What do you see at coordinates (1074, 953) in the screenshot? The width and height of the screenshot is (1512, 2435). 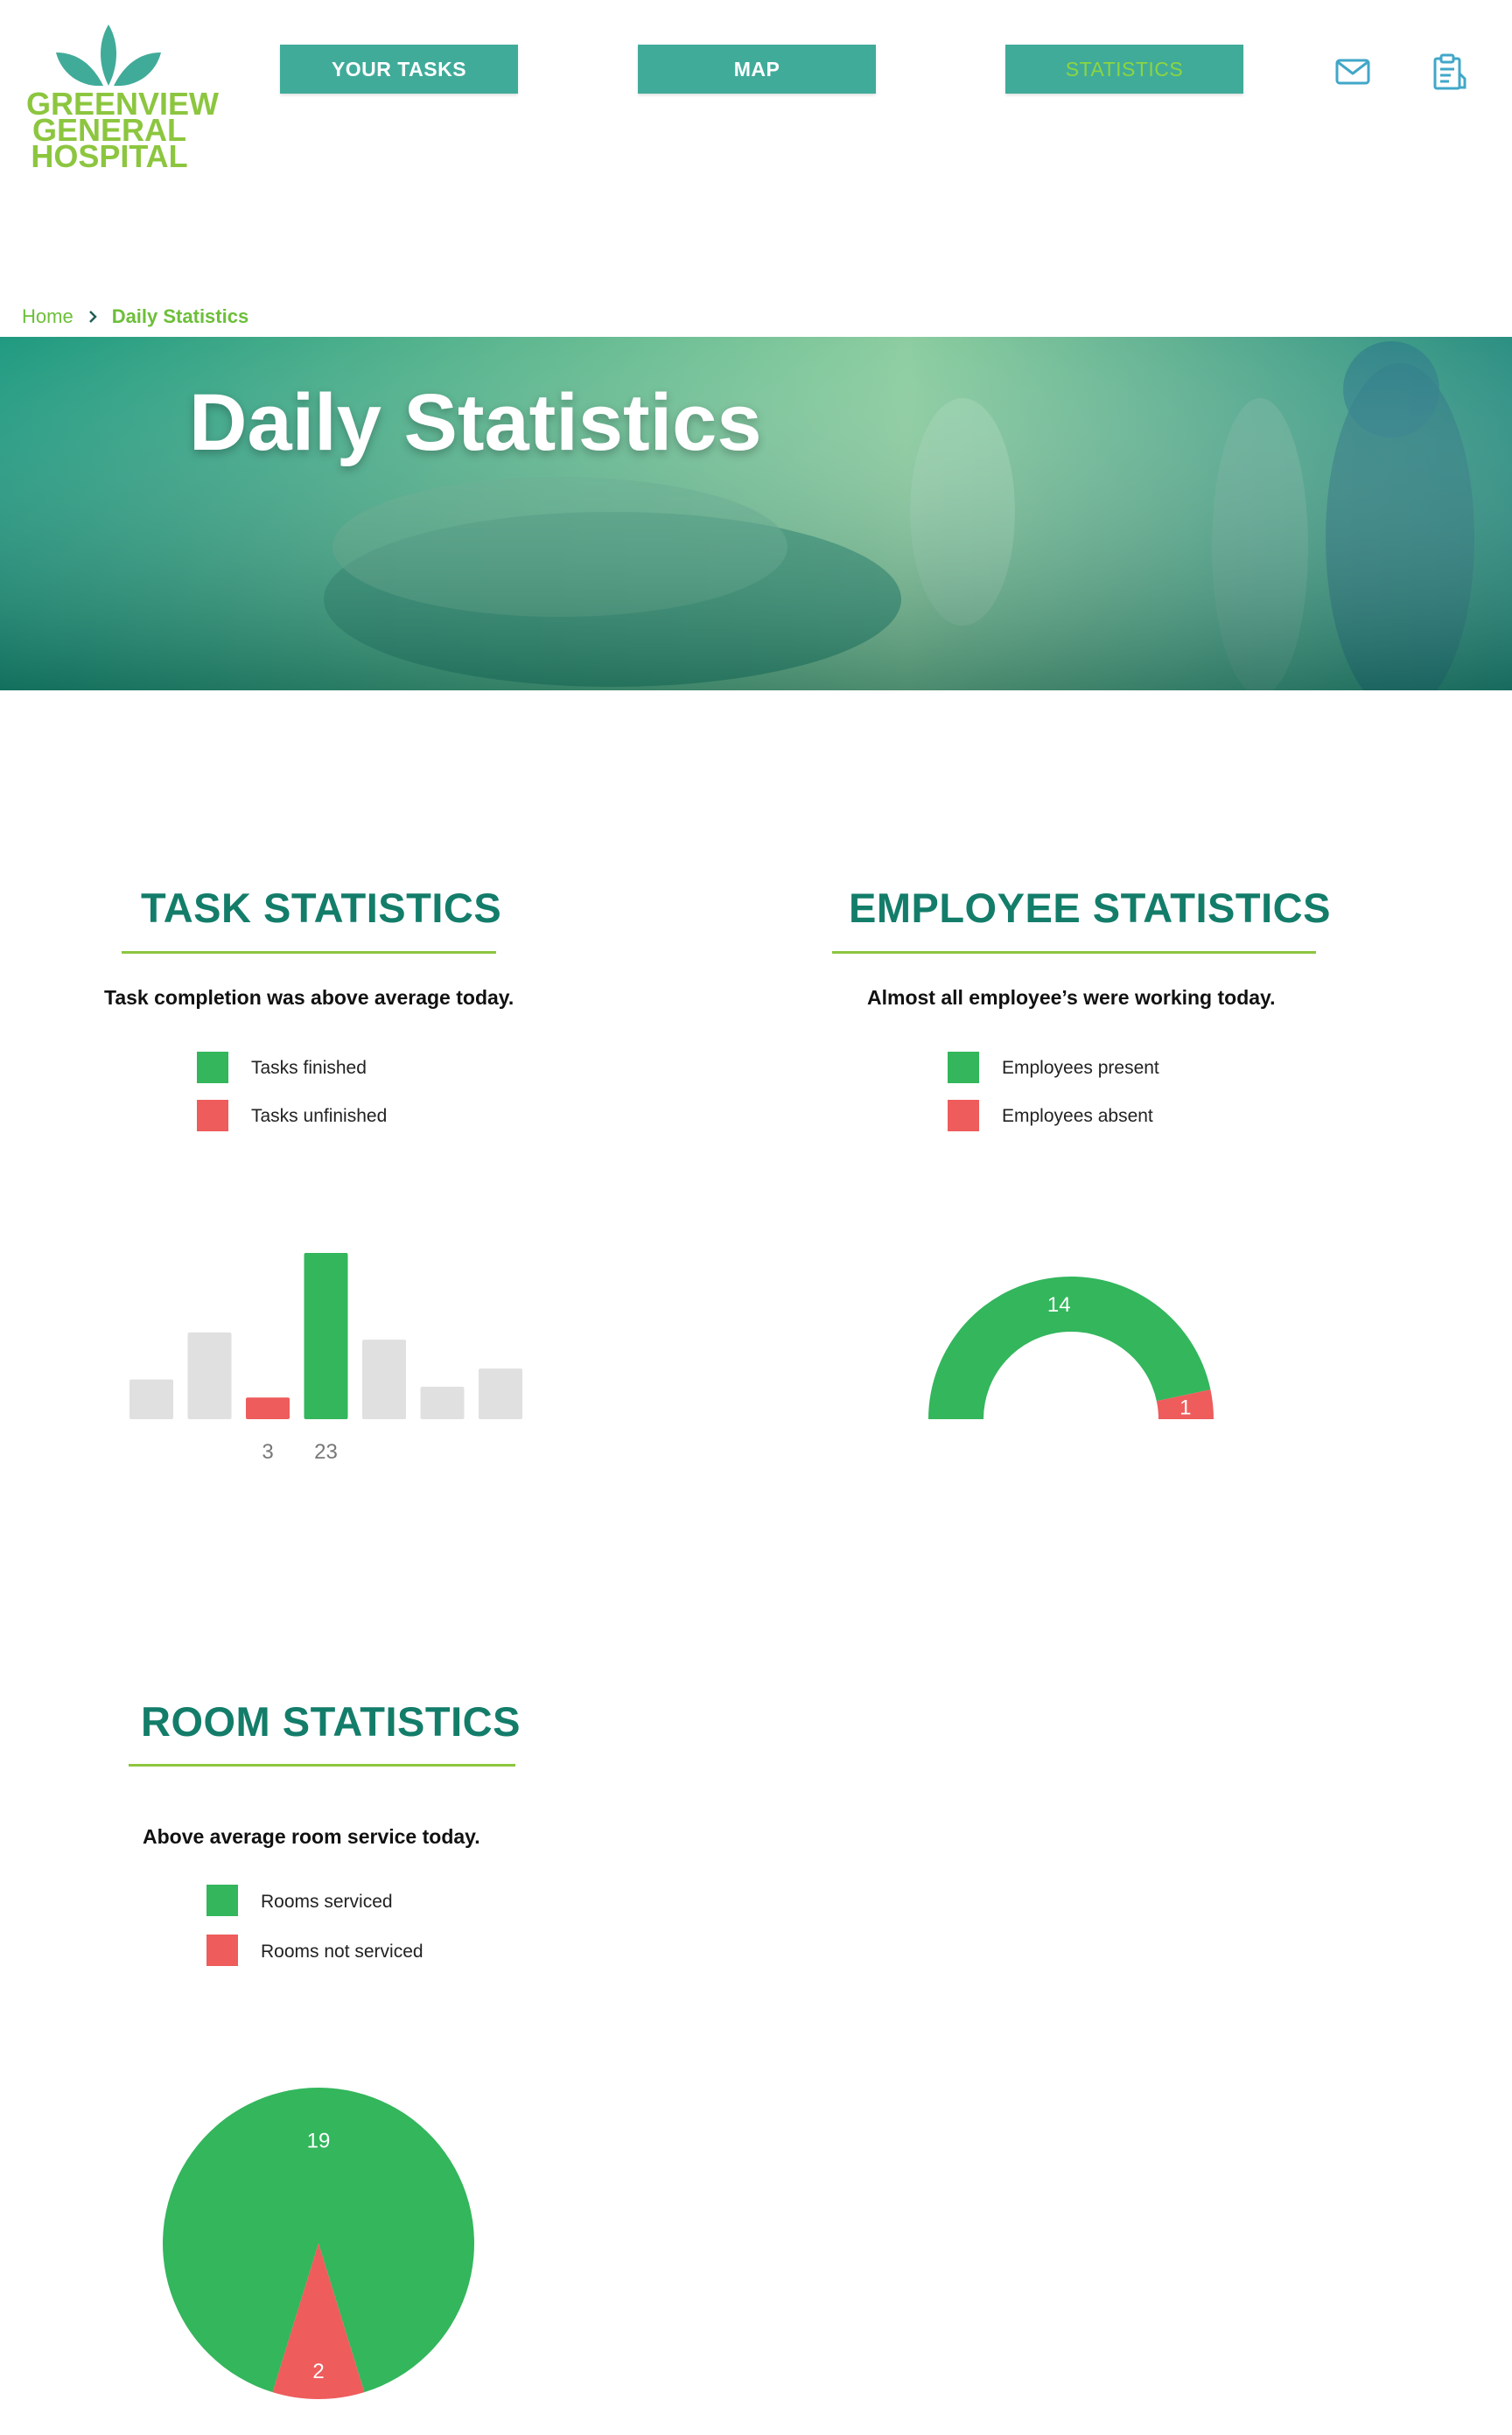 I see `employee-statistics-divider` at bounding box center [1074, 953].